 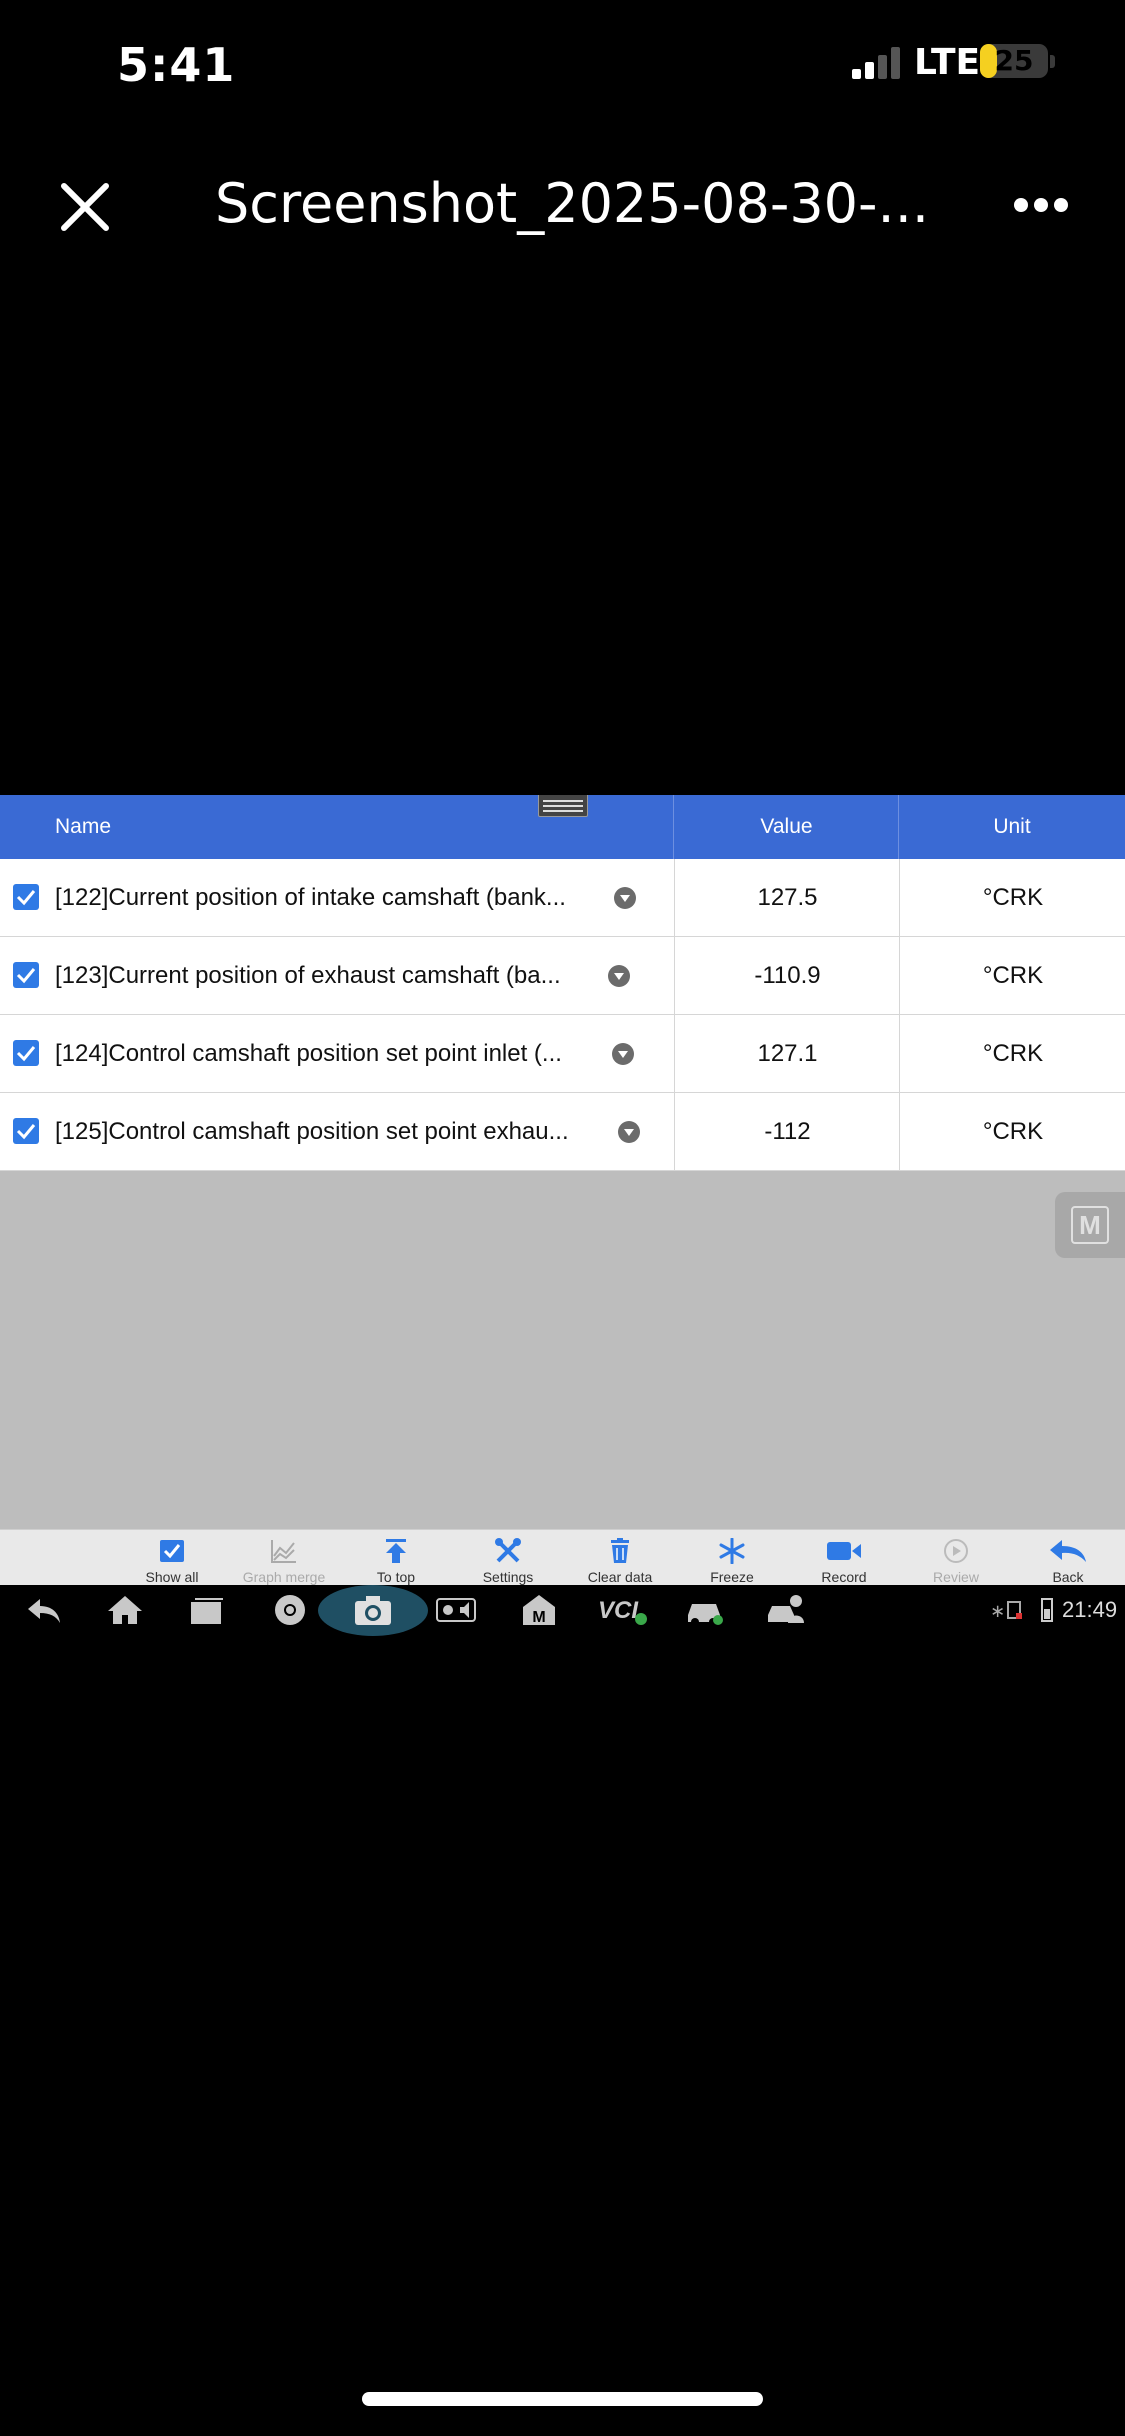 What do you see at coordinates (876, 63) in the screenshot?
I see `signal-icon` at bounding box center [876, 63].